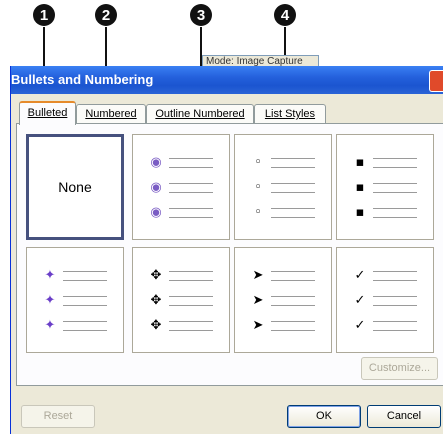  I want to click on tab-list-styles: List Styles, so click(290, 113).